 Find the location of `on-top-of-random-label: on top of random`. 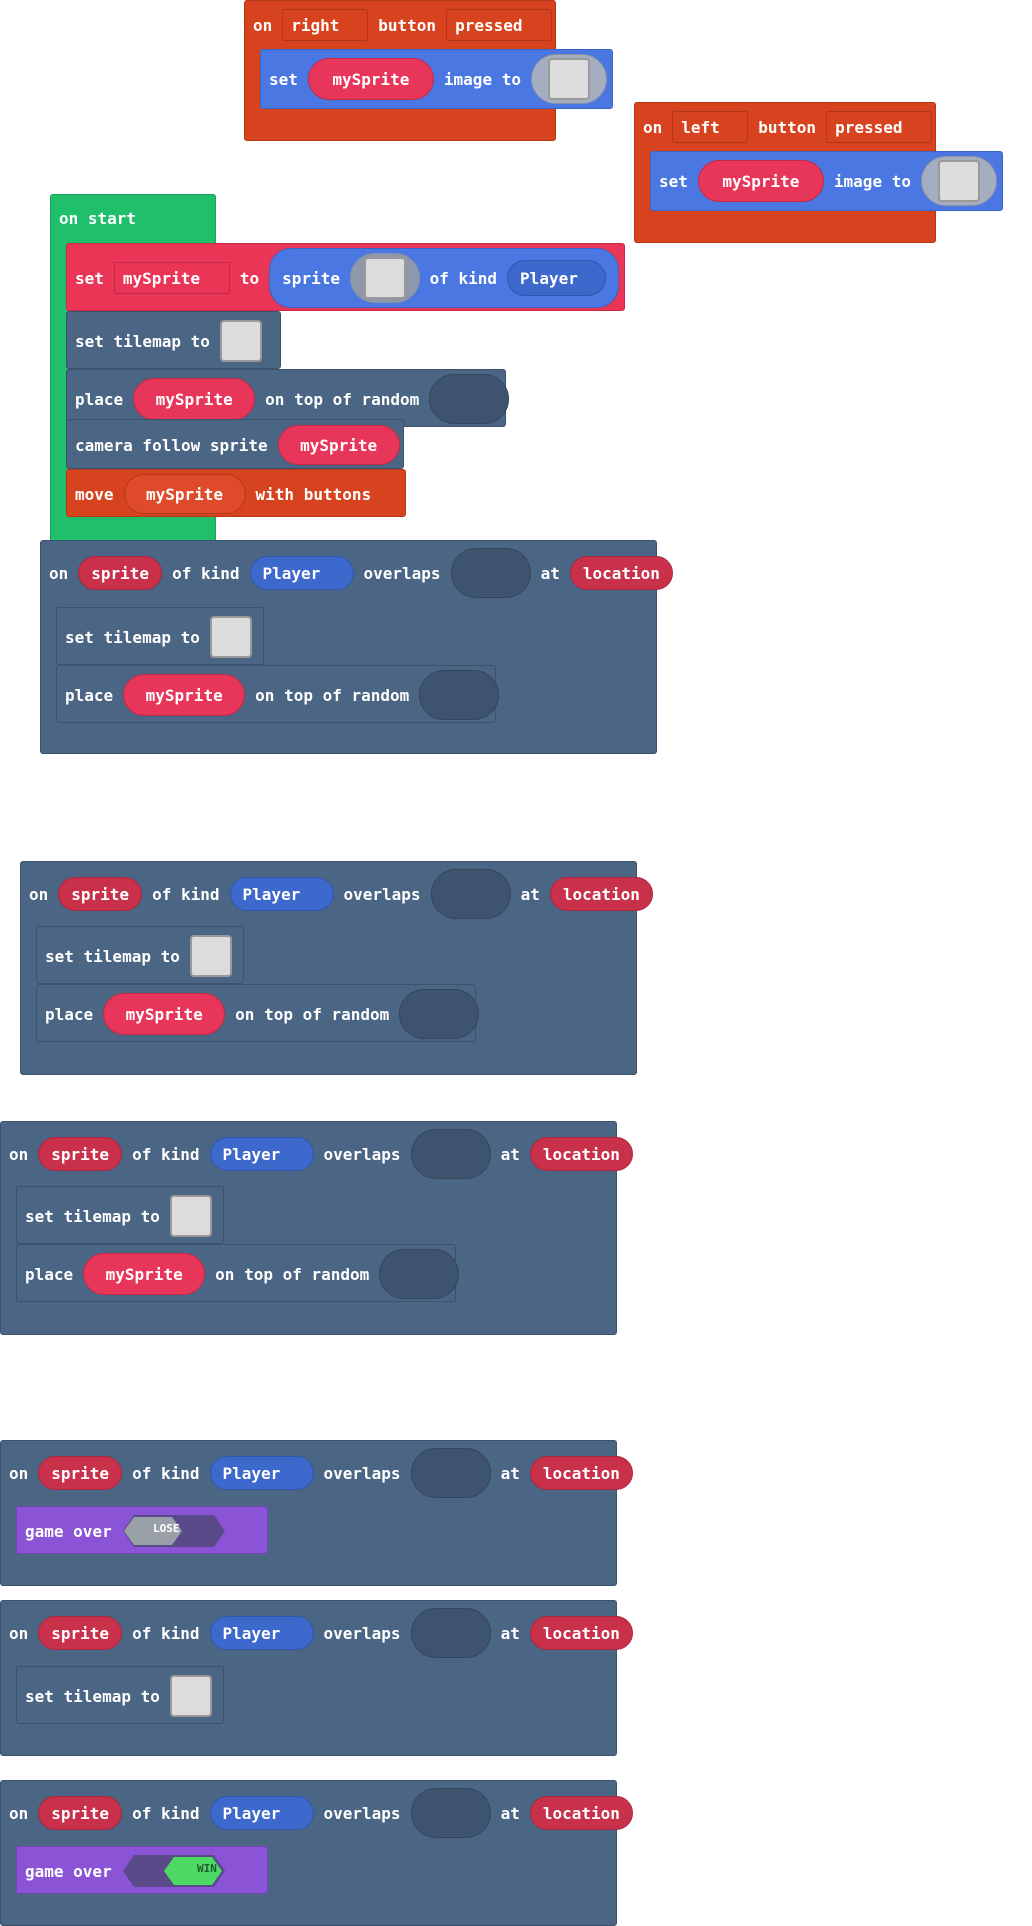

on-top-of-random-label: on top of random is located at coordinates (312, 1014).